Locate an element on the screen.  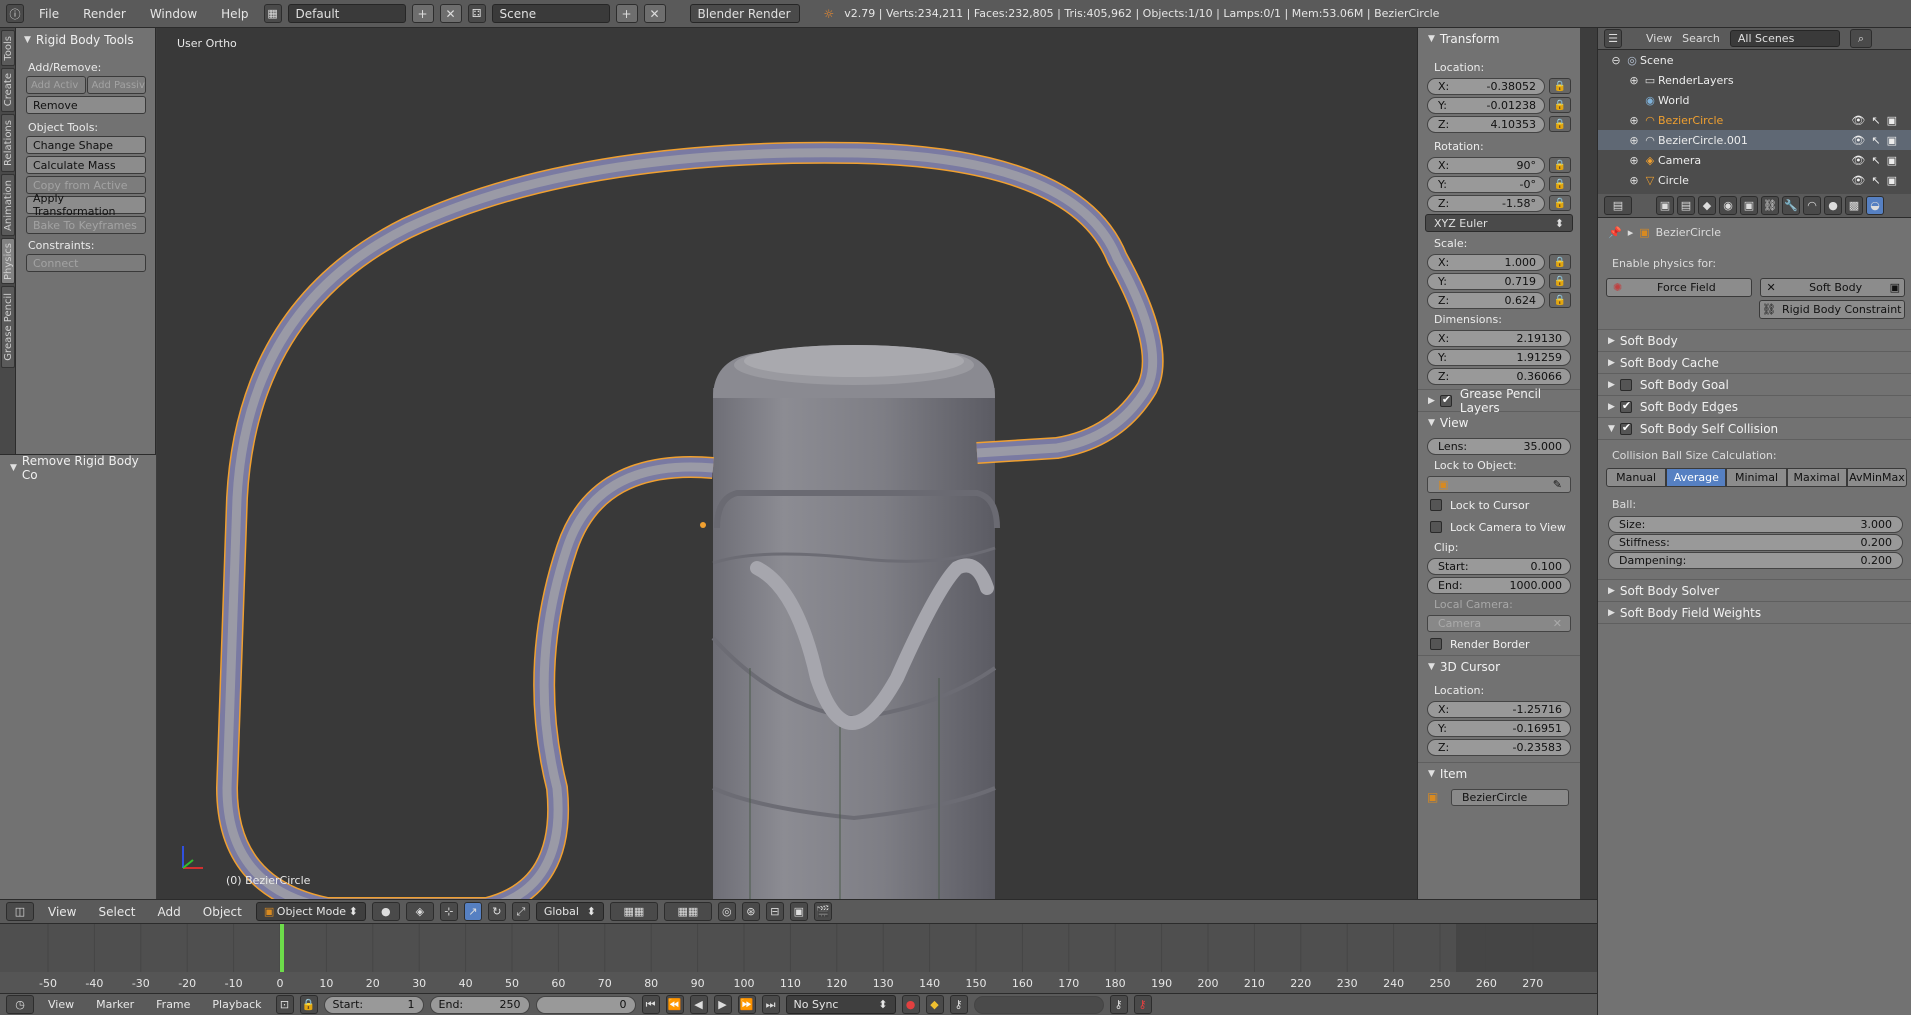
lock-camera-option: Lock Camera to View is located at coordinates (1499, 527).